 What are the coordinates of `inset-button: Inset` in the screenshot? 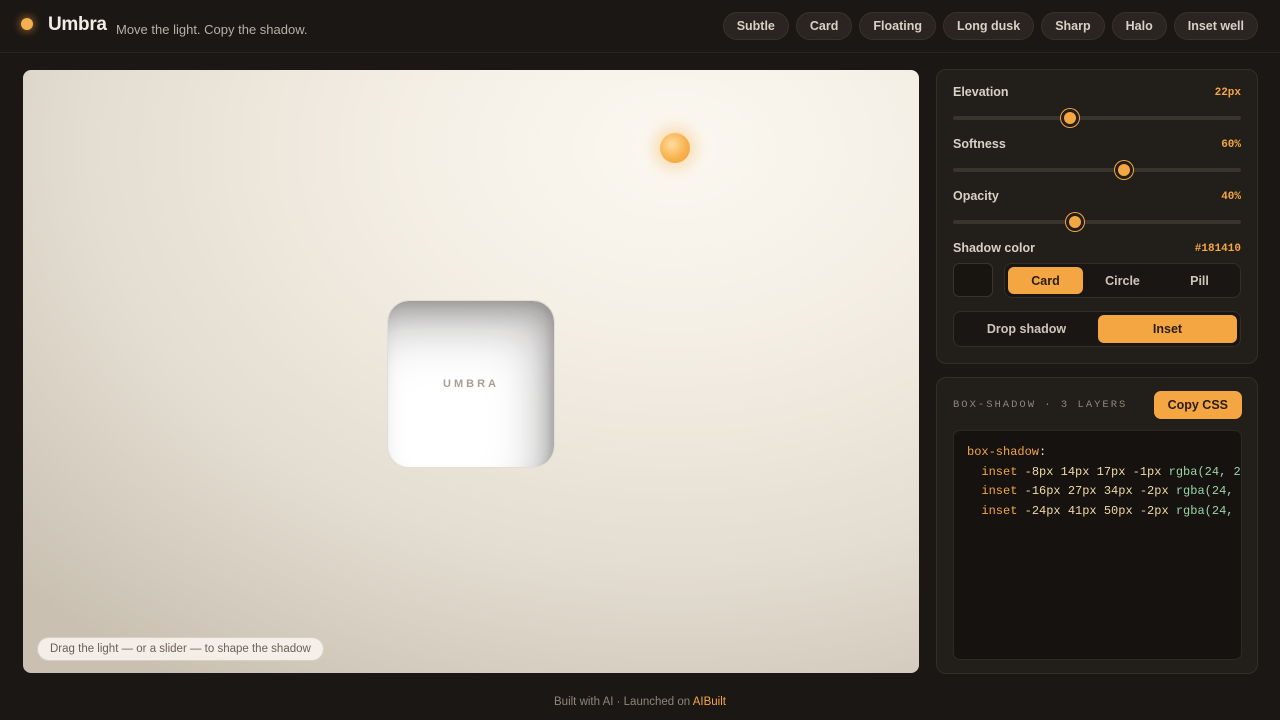 It's located at (1167, 329).